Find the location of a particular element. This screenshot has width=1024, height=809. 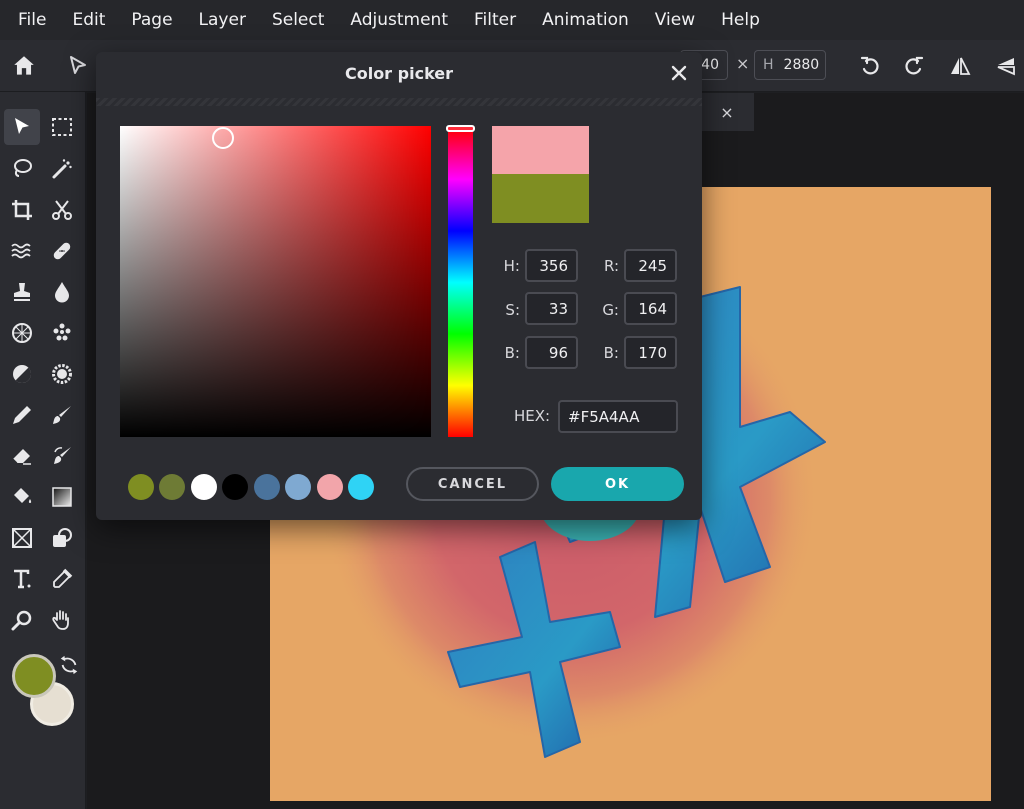

globe-icon is located at coordinates (22, 333).